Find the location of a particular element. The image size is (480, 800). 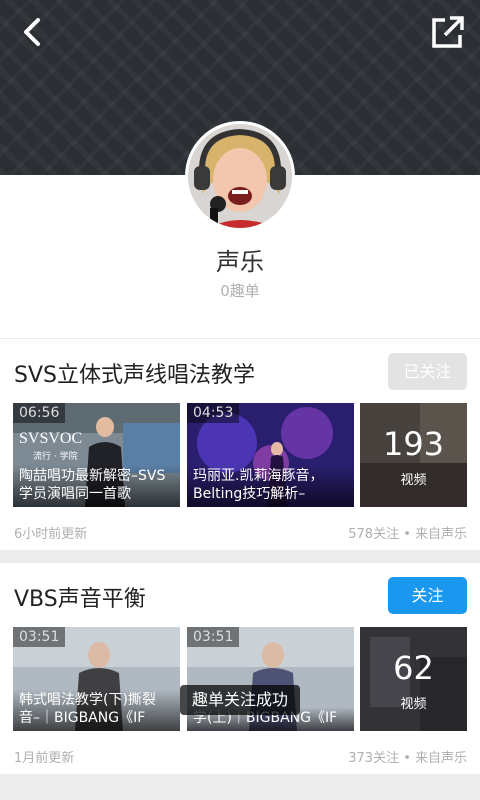

toast-message: 趣单关注成功 is located at coordinates (240, 700).